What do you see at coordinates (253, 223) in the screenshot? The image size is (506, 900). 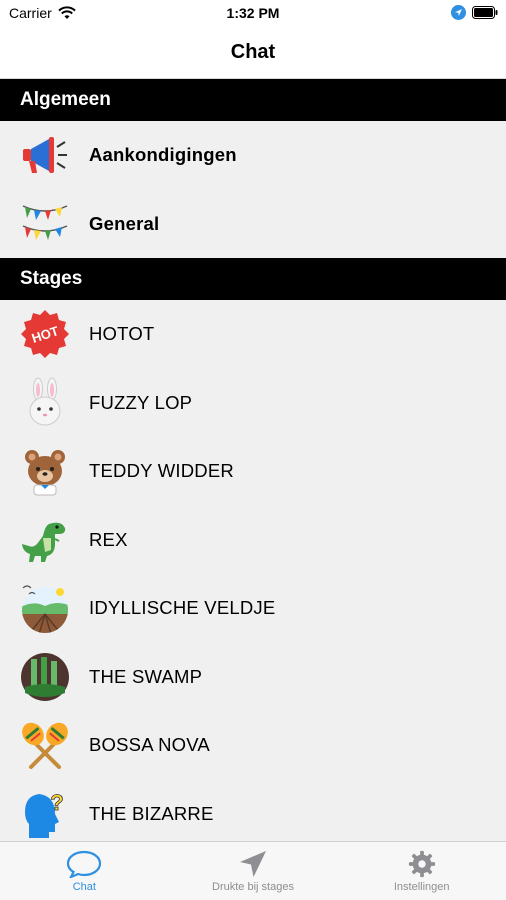 I see `channel-row-general: General` at bounding box center [253, 223].